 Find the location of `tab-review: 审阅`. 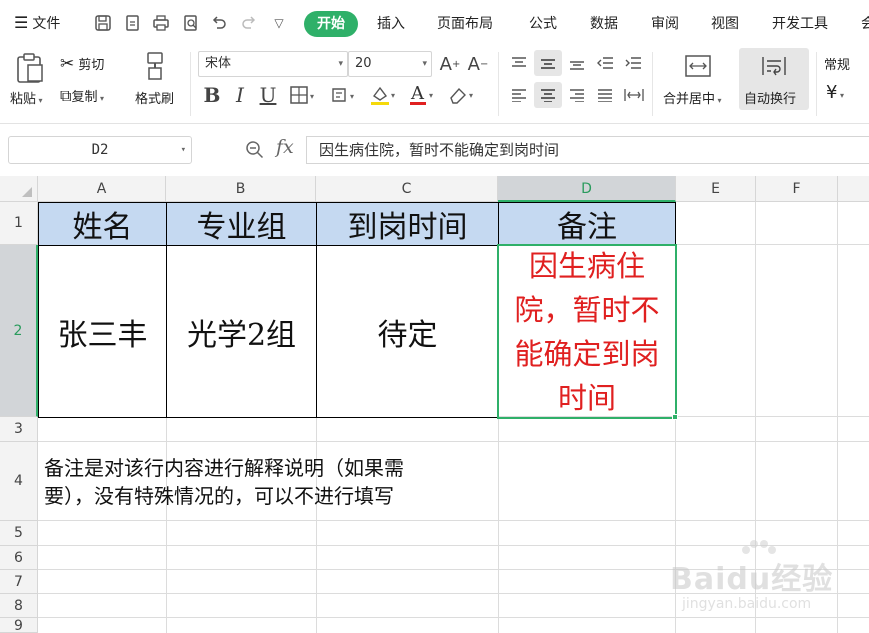

tab-review: 审阅 is located at coordinates (665, 24).